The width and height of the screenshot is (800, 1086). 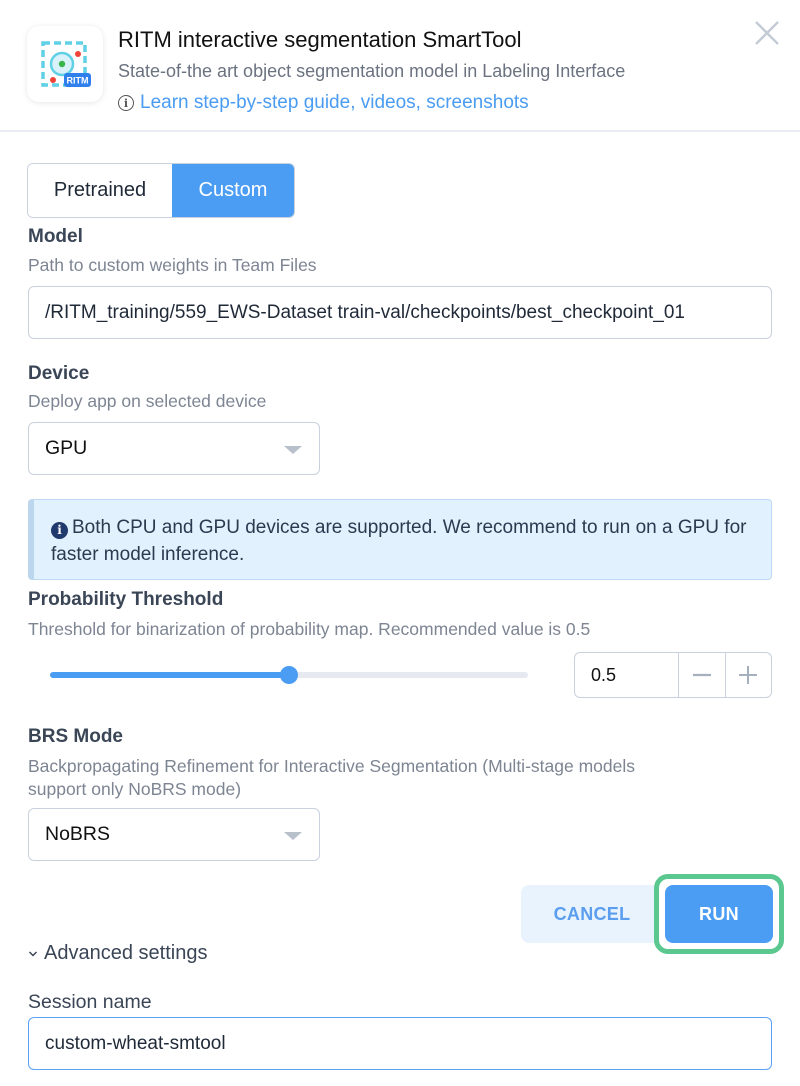 I want to click on brs-description-line2: support only NoBRS mode), so click(x=135, y=789).